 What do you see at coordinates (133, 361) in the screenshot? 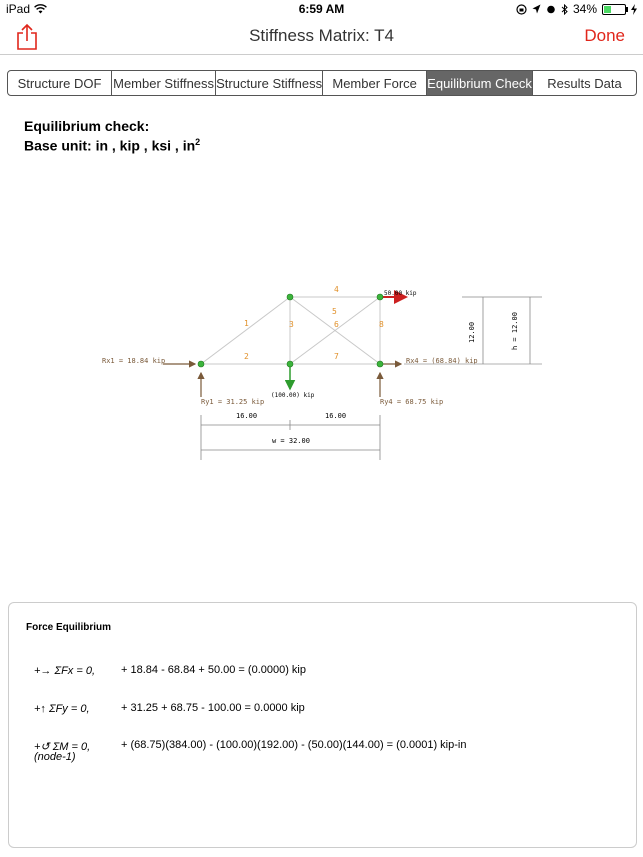
I see `rx1-label: Rx1 = 18.84 kip` at bounding box center [133, 361].